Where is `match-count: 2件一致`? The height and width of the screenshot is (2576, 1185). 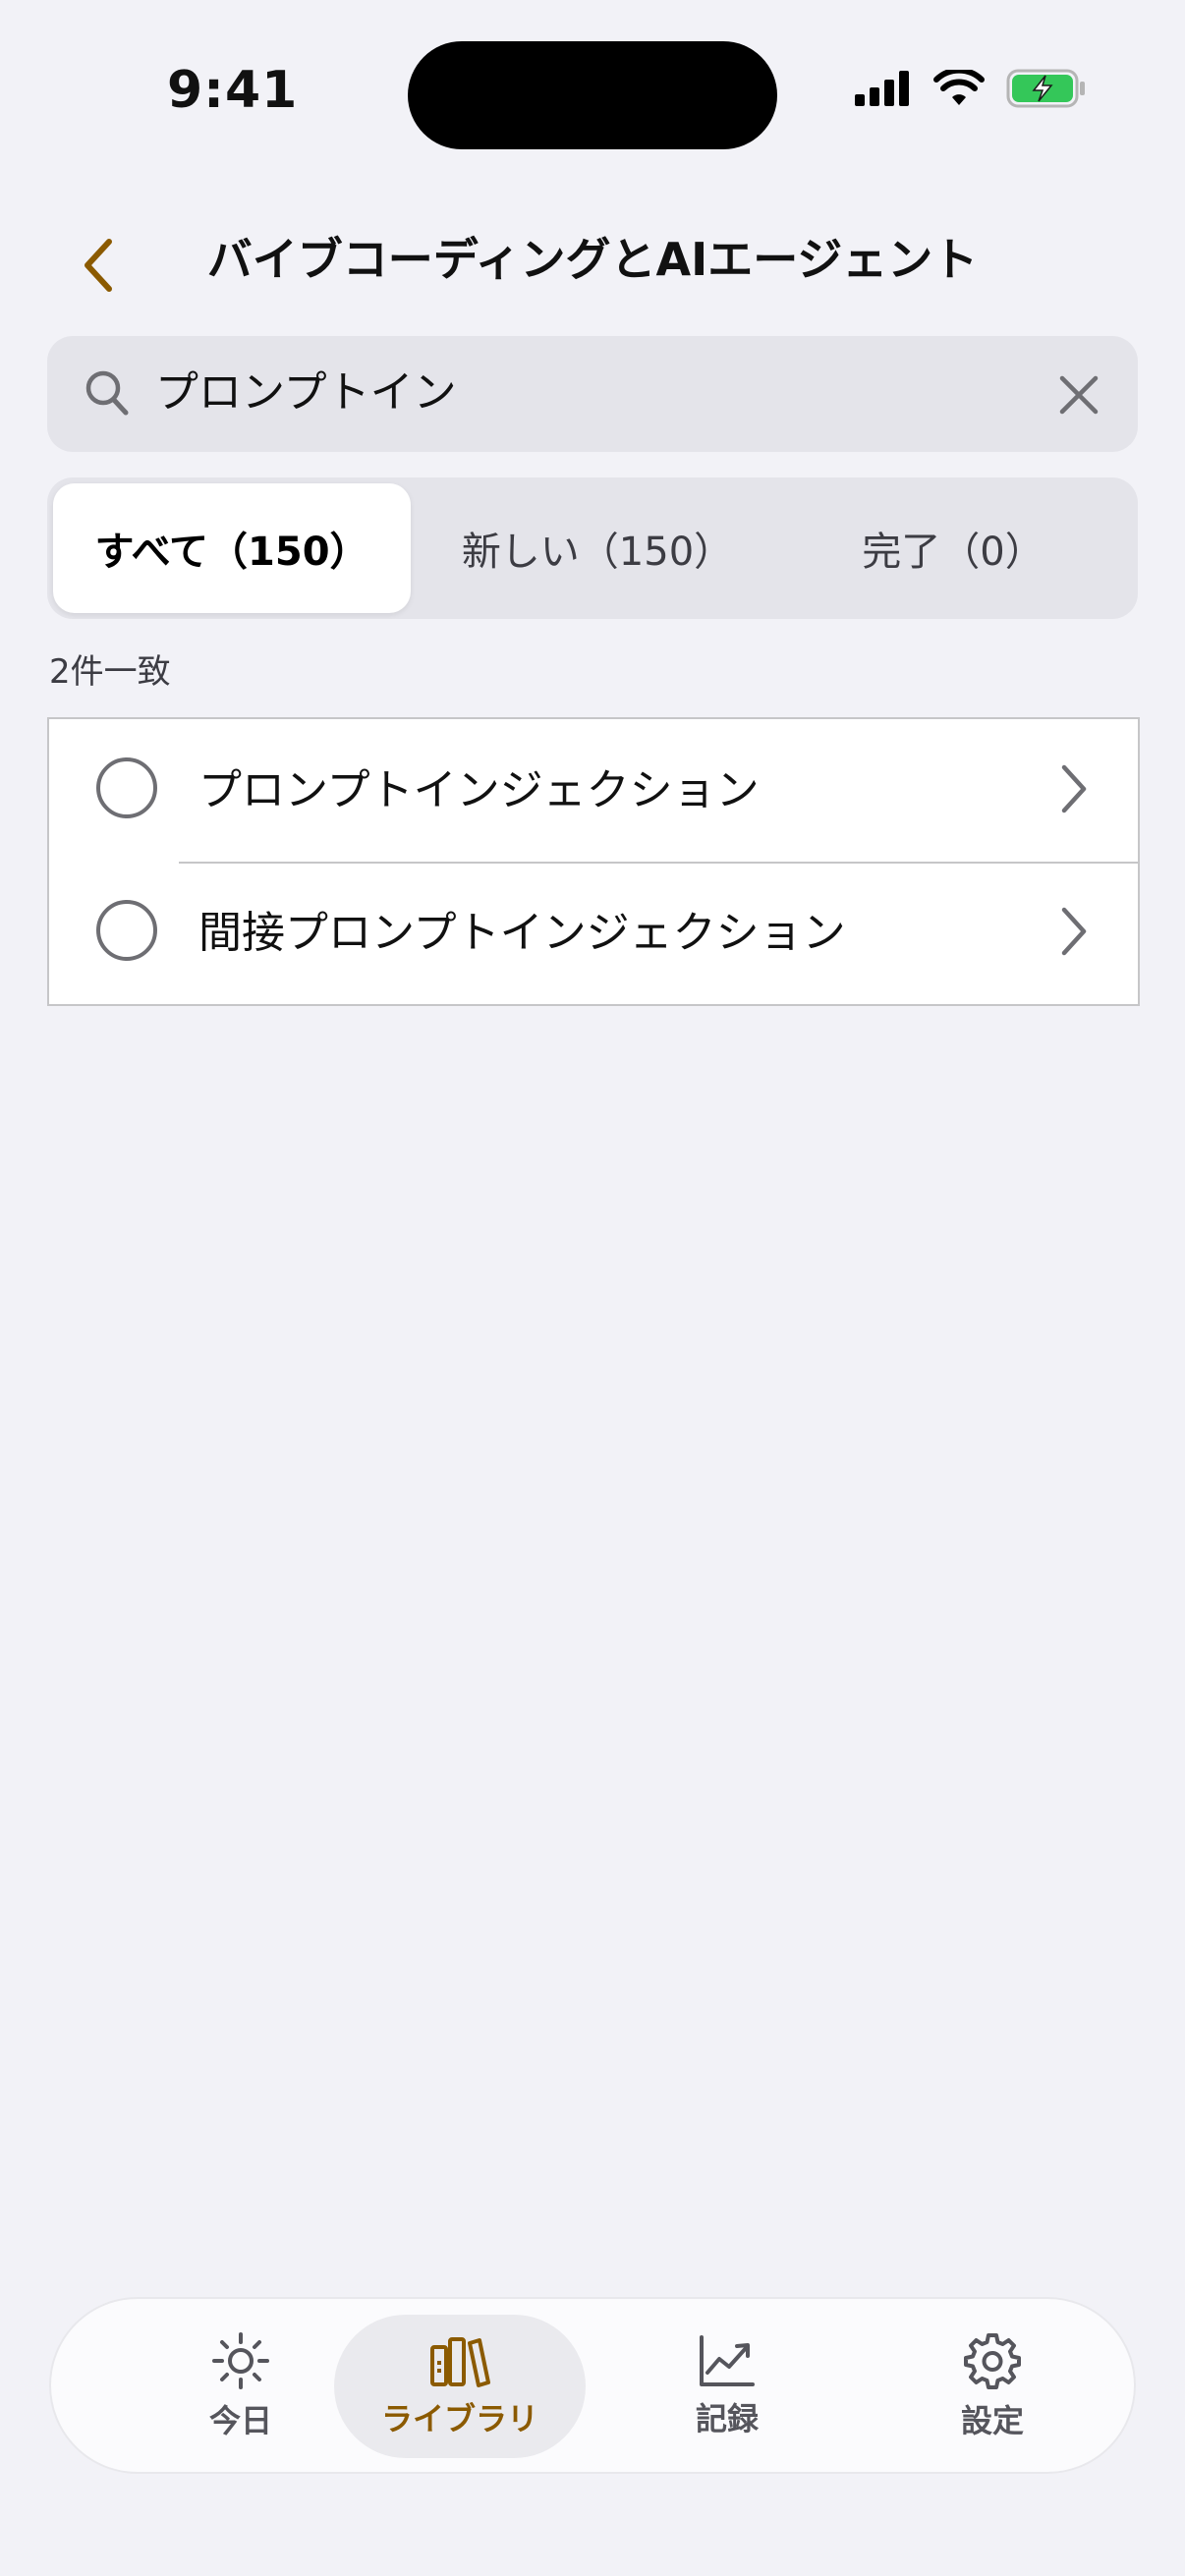
match-count: 2件一致 is located at coordinates (110, 672).